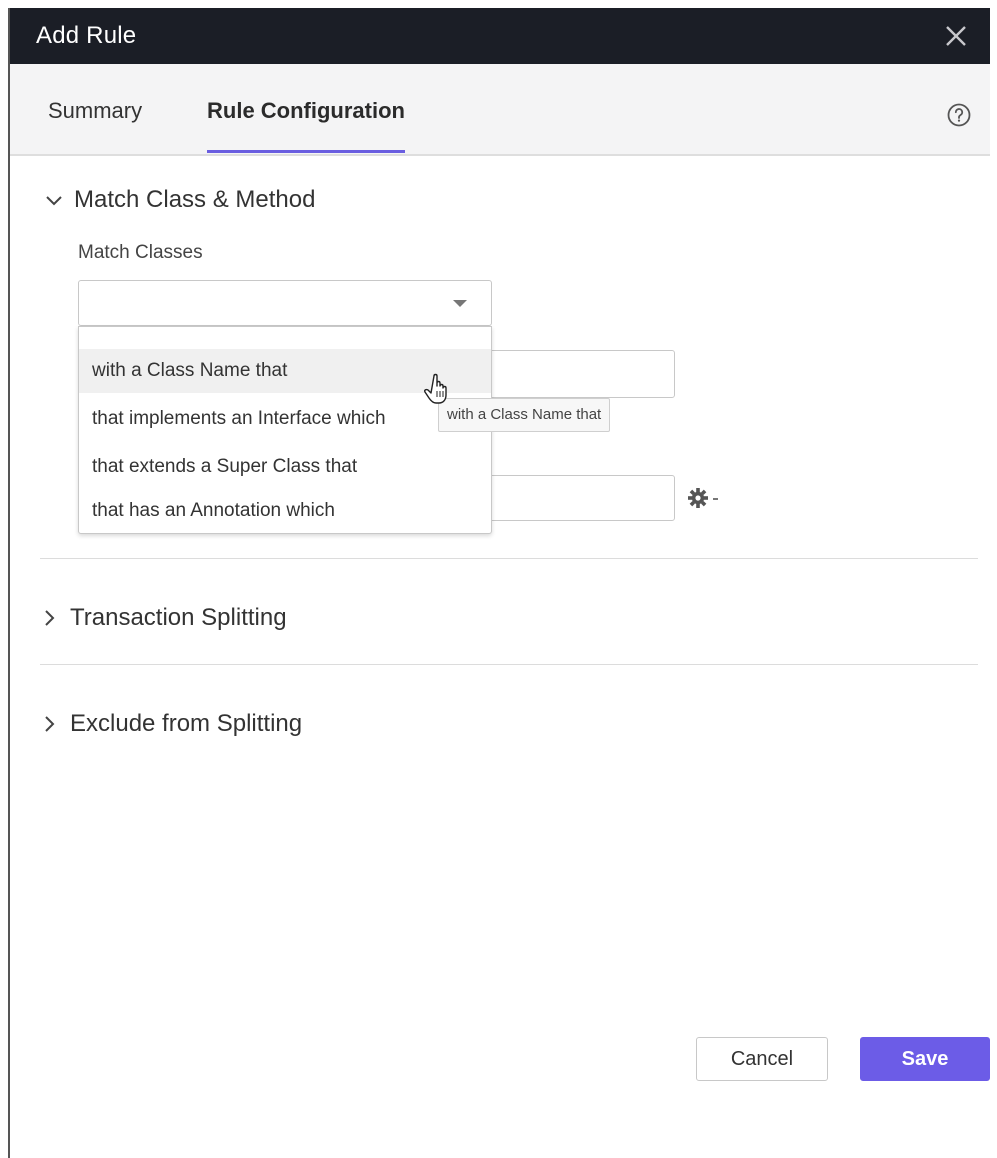 The height and width of the screenshot is (1158, 997). What do you see at coordinates (306, 111) in the screenshot?
I see `tab-rule-configuration: Rule Configuration` at bounding box center [306, 111].